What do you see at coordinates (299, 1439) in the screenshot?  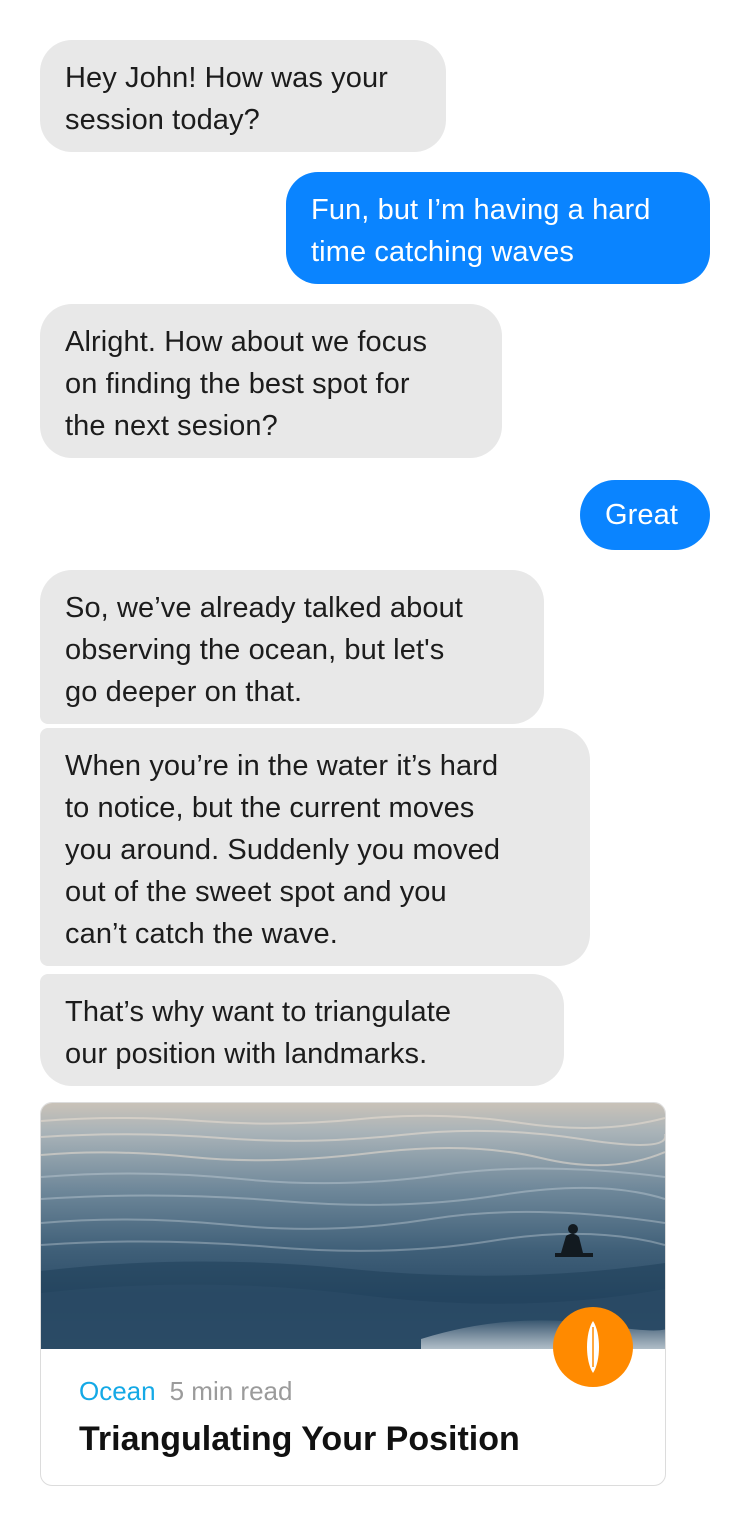 I see `article-title: Triangulating Your Position` at bounding box center [299, 1439].